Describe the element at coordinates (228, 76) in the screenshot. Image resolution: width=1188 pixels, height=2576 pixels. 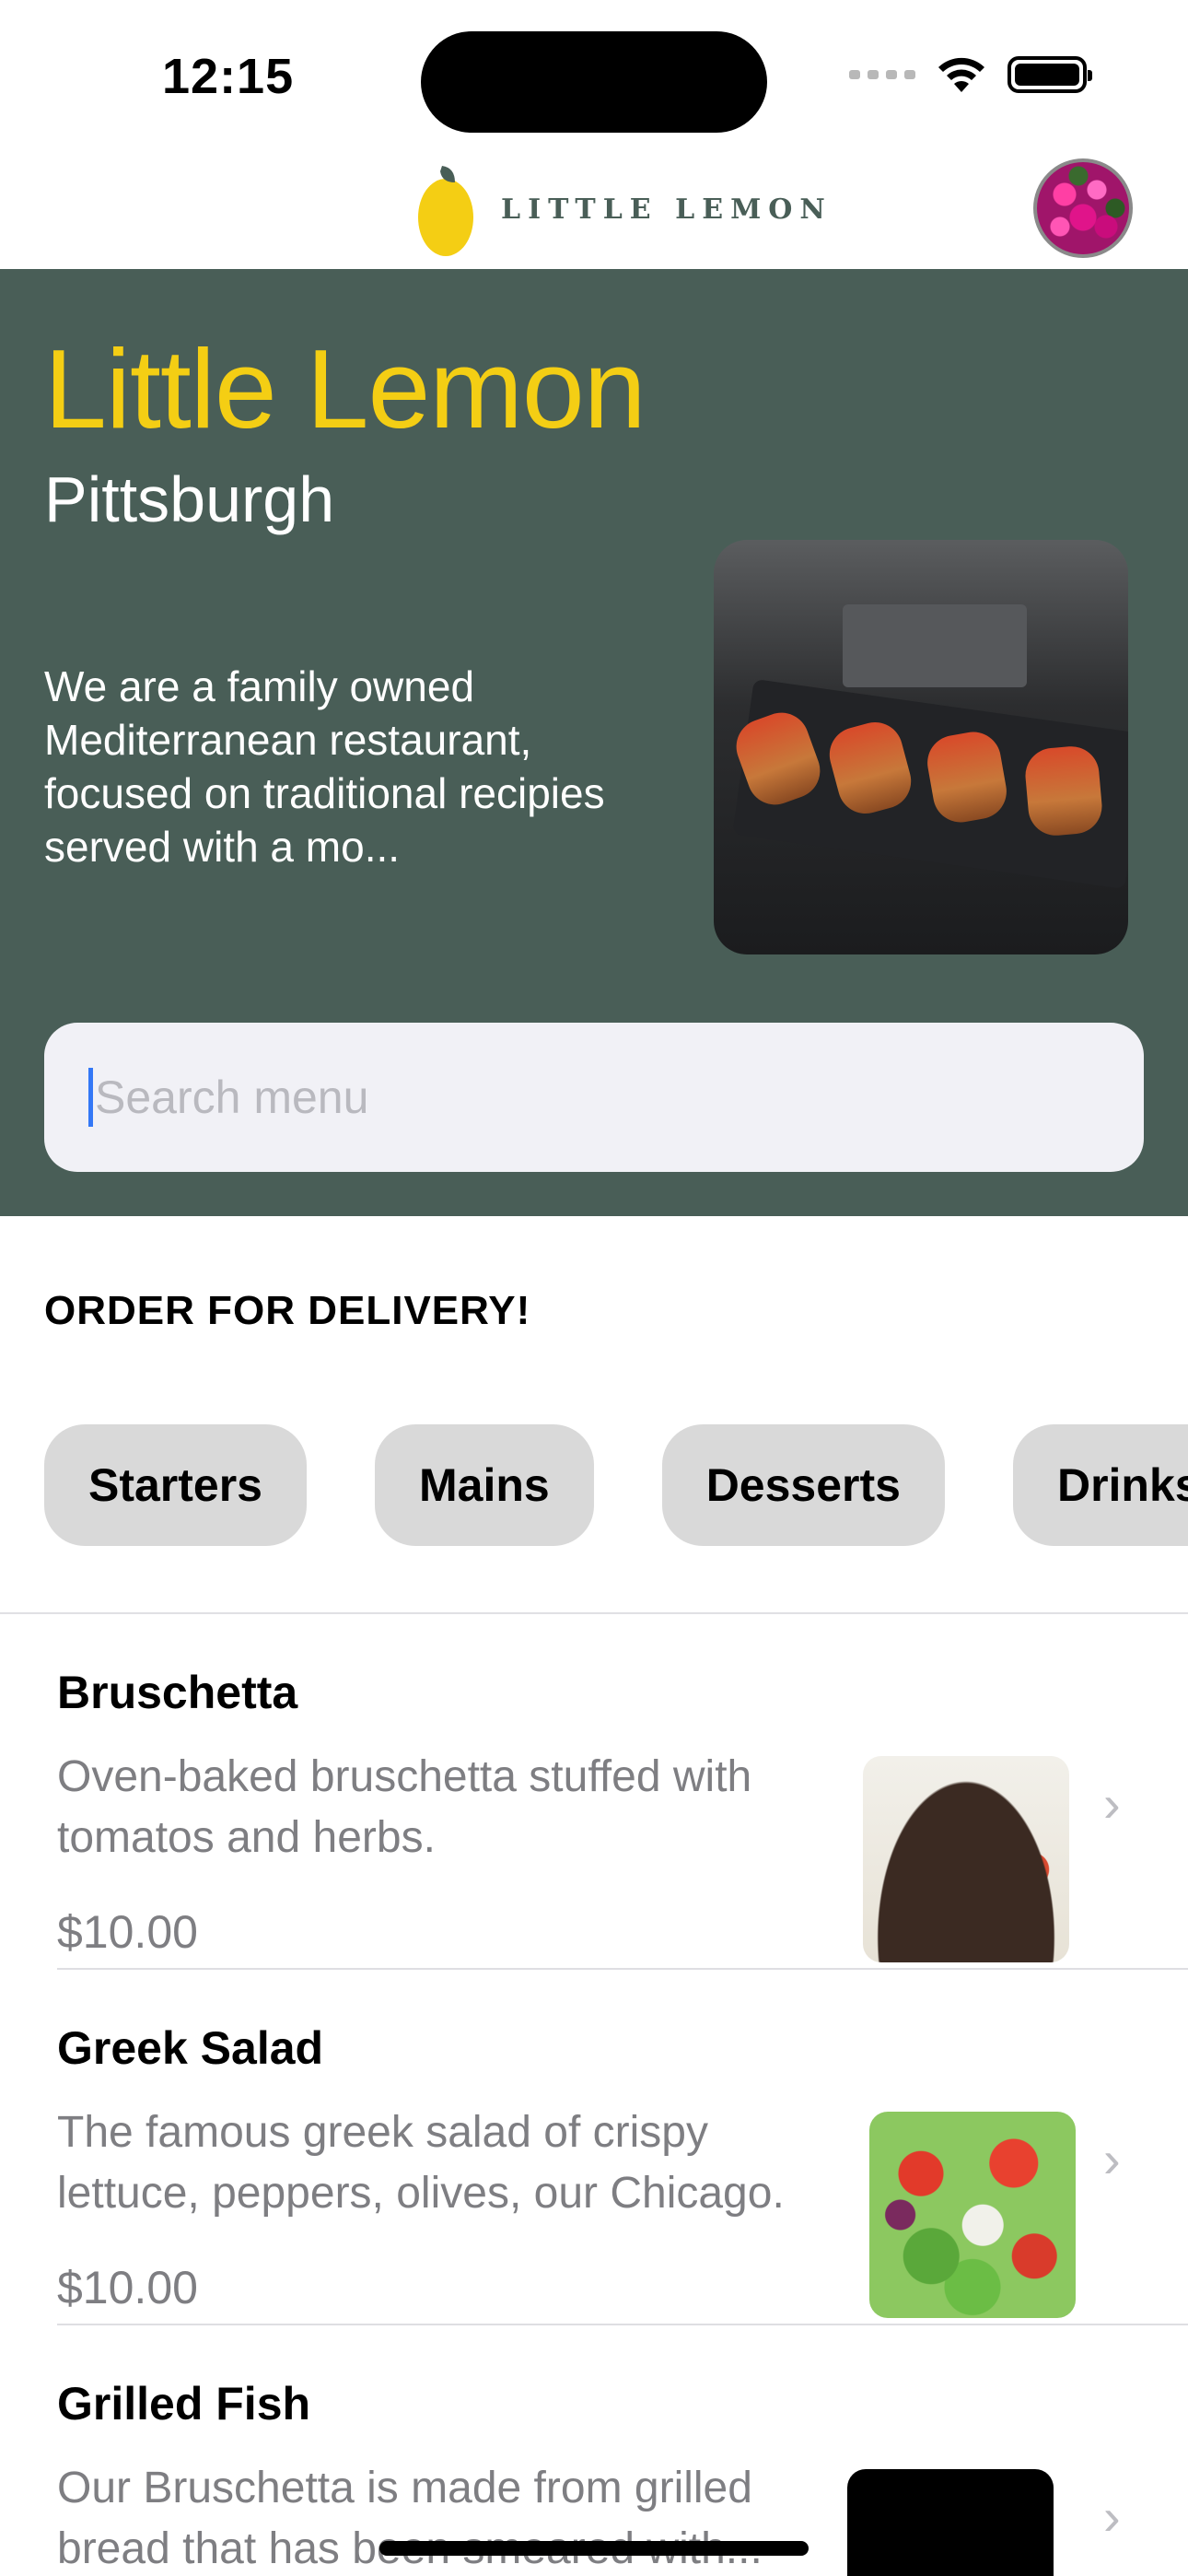
I see `status-time: 12:15` at that location.